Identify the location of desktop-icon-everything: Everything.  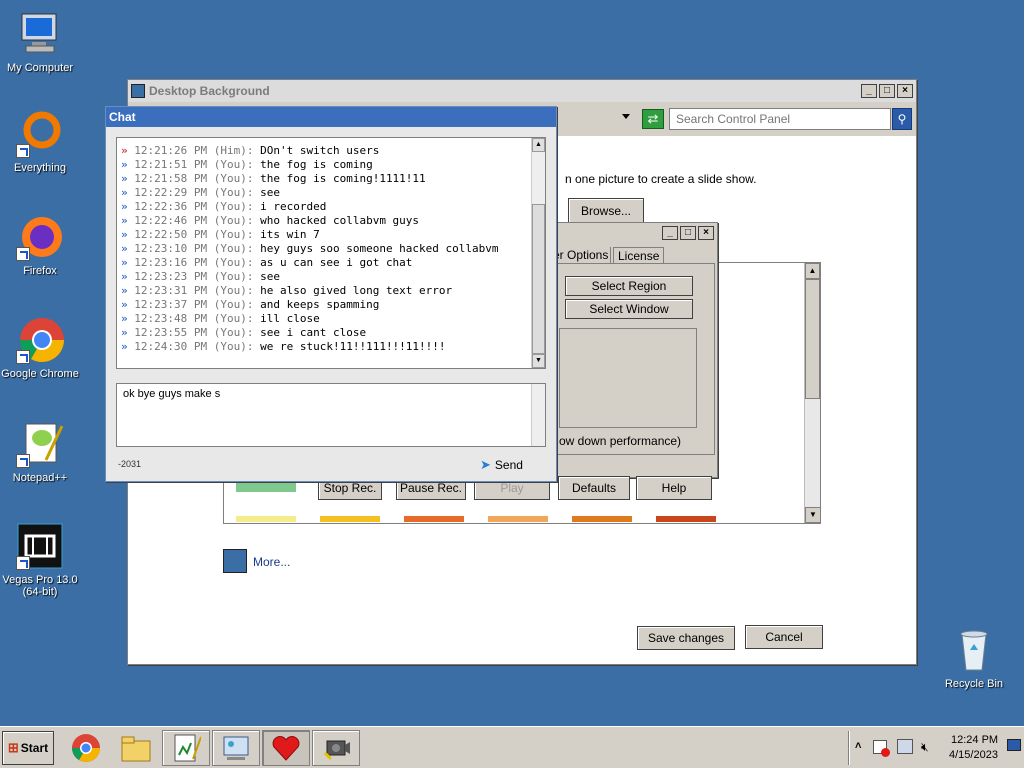
(40, 142).